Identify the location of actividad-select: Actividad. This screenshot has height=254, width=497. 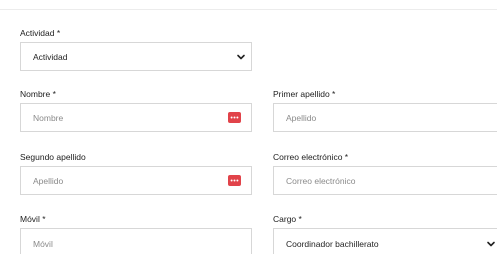
(136, 56).